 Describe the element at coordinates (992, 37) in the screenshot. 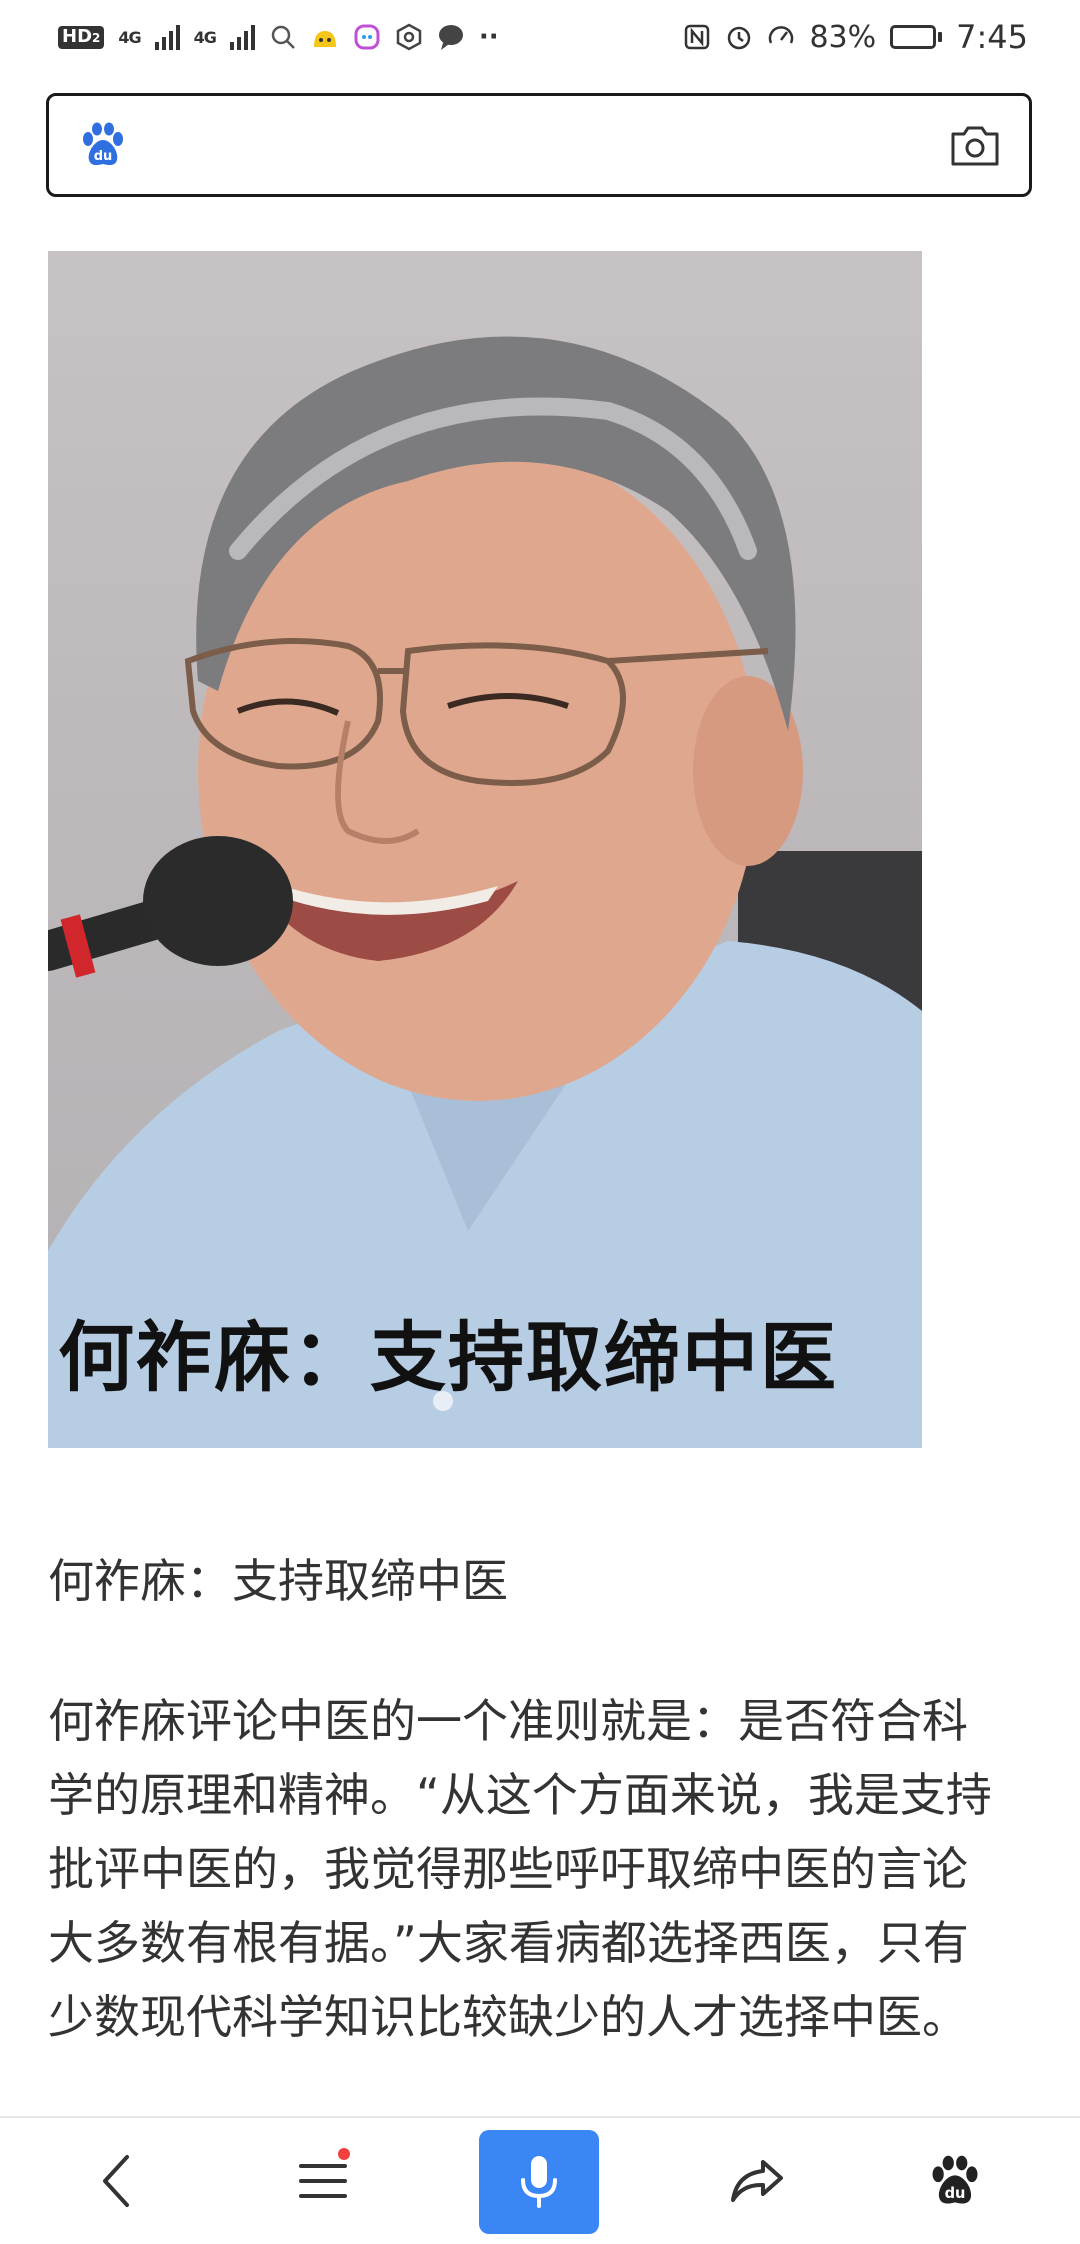

I see `clock-time: 7:45` at that location.